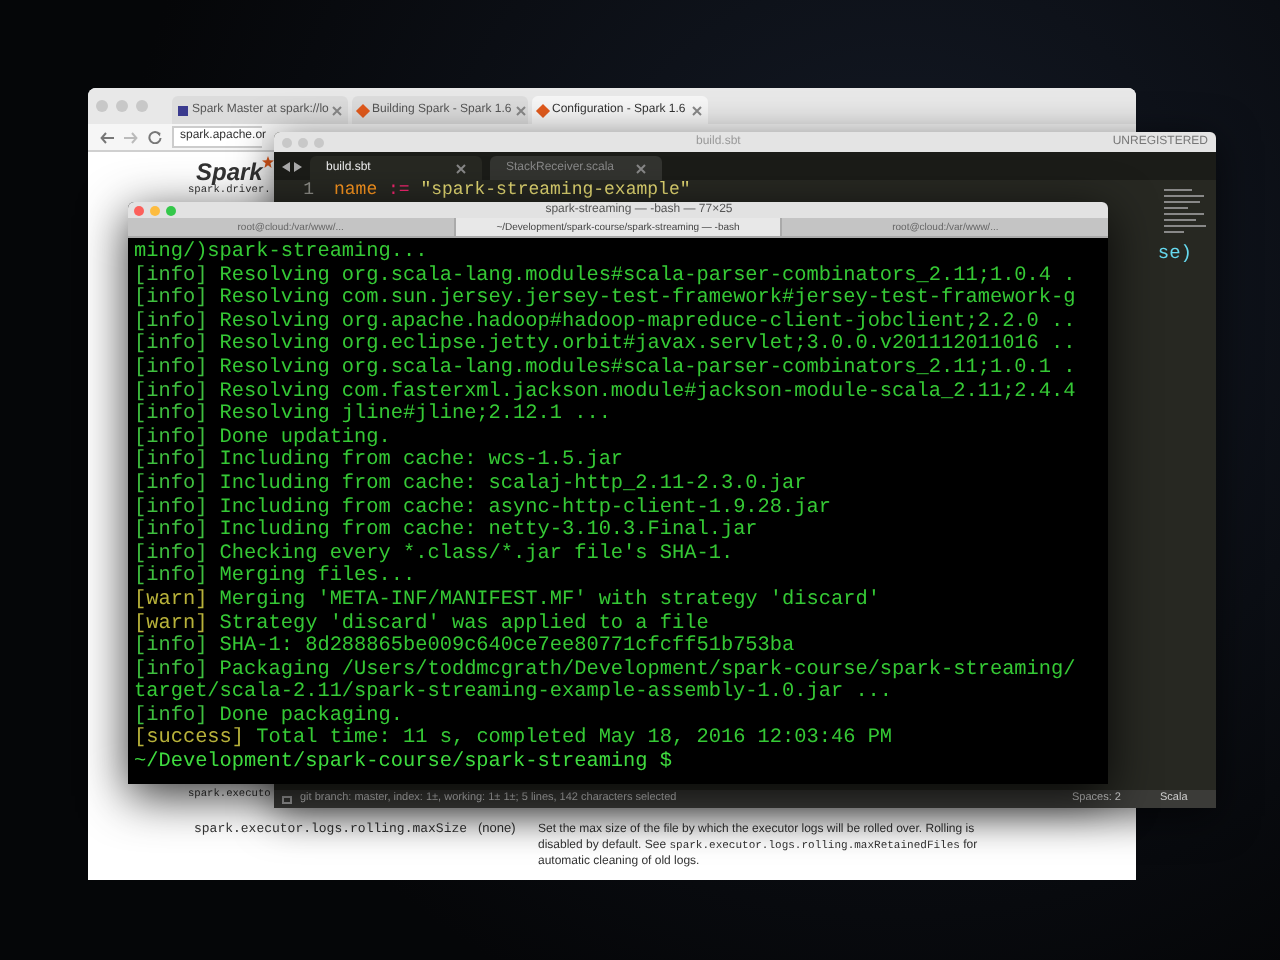  What do you see at coordinates (434, 554) in the screenshot?
I see `terminal-line: [info] Checking every *.class/*.jar file's SHA-1.` at bounding box center [434, 554].